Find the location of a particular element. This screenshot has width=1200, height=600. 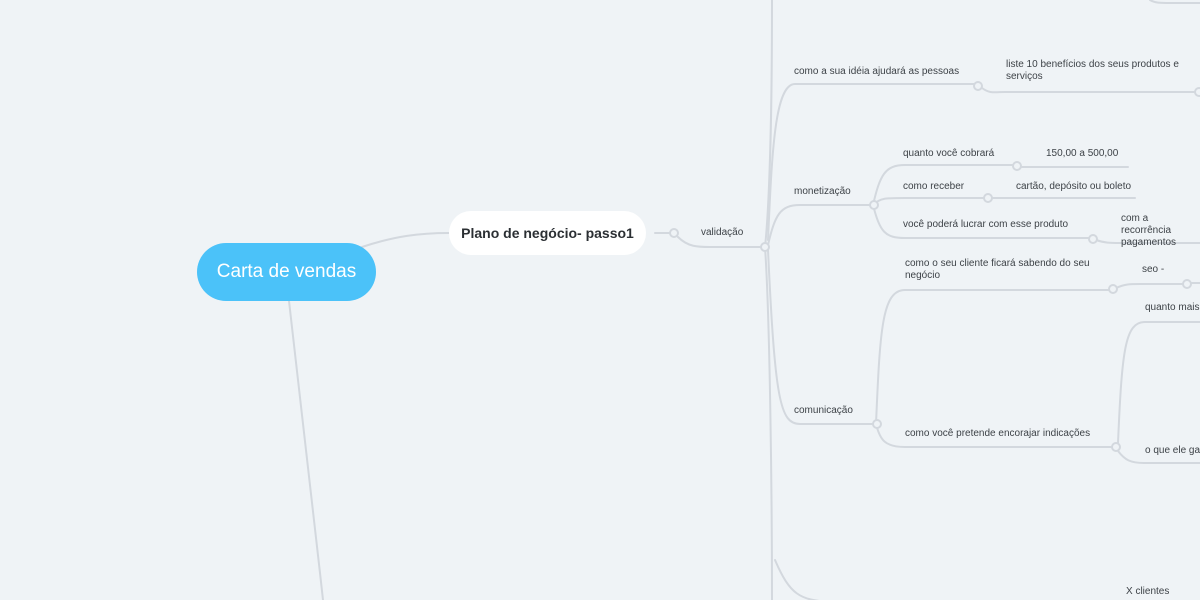

knob-beneficios is located at coordinates (1197, 92).